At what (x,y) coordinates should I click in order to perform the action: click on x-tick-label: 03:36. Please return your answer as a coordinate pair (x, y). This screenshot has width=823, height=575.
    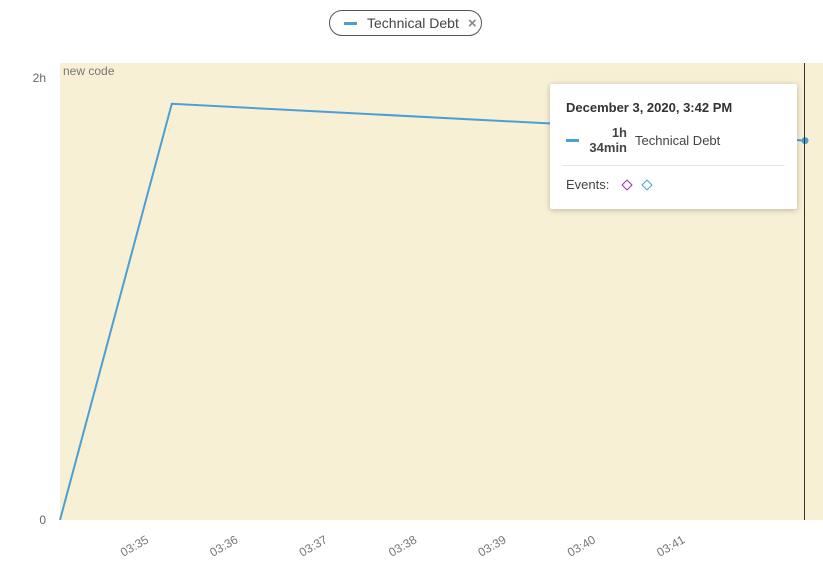
    Looking at the image, I should click on (223, 545).